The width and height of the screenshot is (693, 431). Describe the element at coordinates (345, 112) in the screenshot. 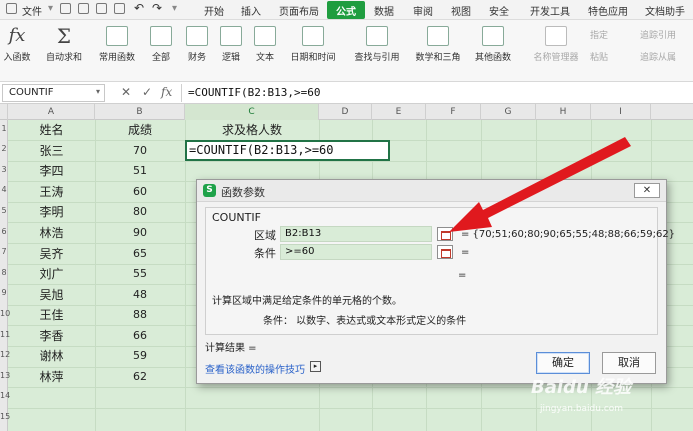

I see `column-header-d: D` at that location.